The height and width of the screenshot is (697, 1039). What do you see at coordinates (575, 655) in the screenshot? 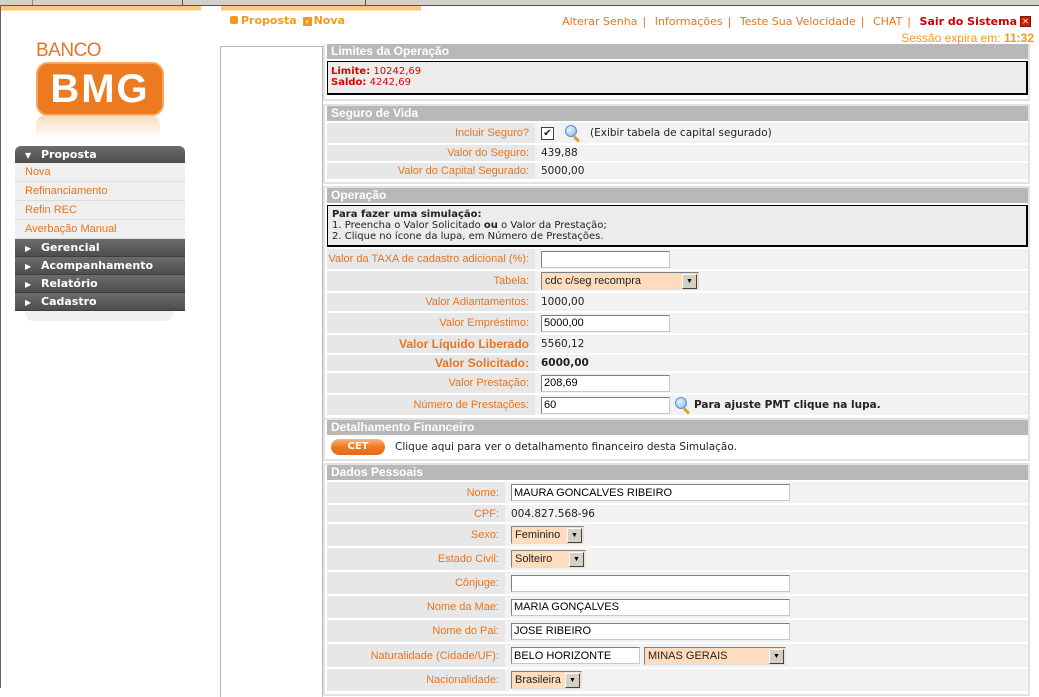
I see `naturalidade-cidade-input` at bounding box center [575, 655].